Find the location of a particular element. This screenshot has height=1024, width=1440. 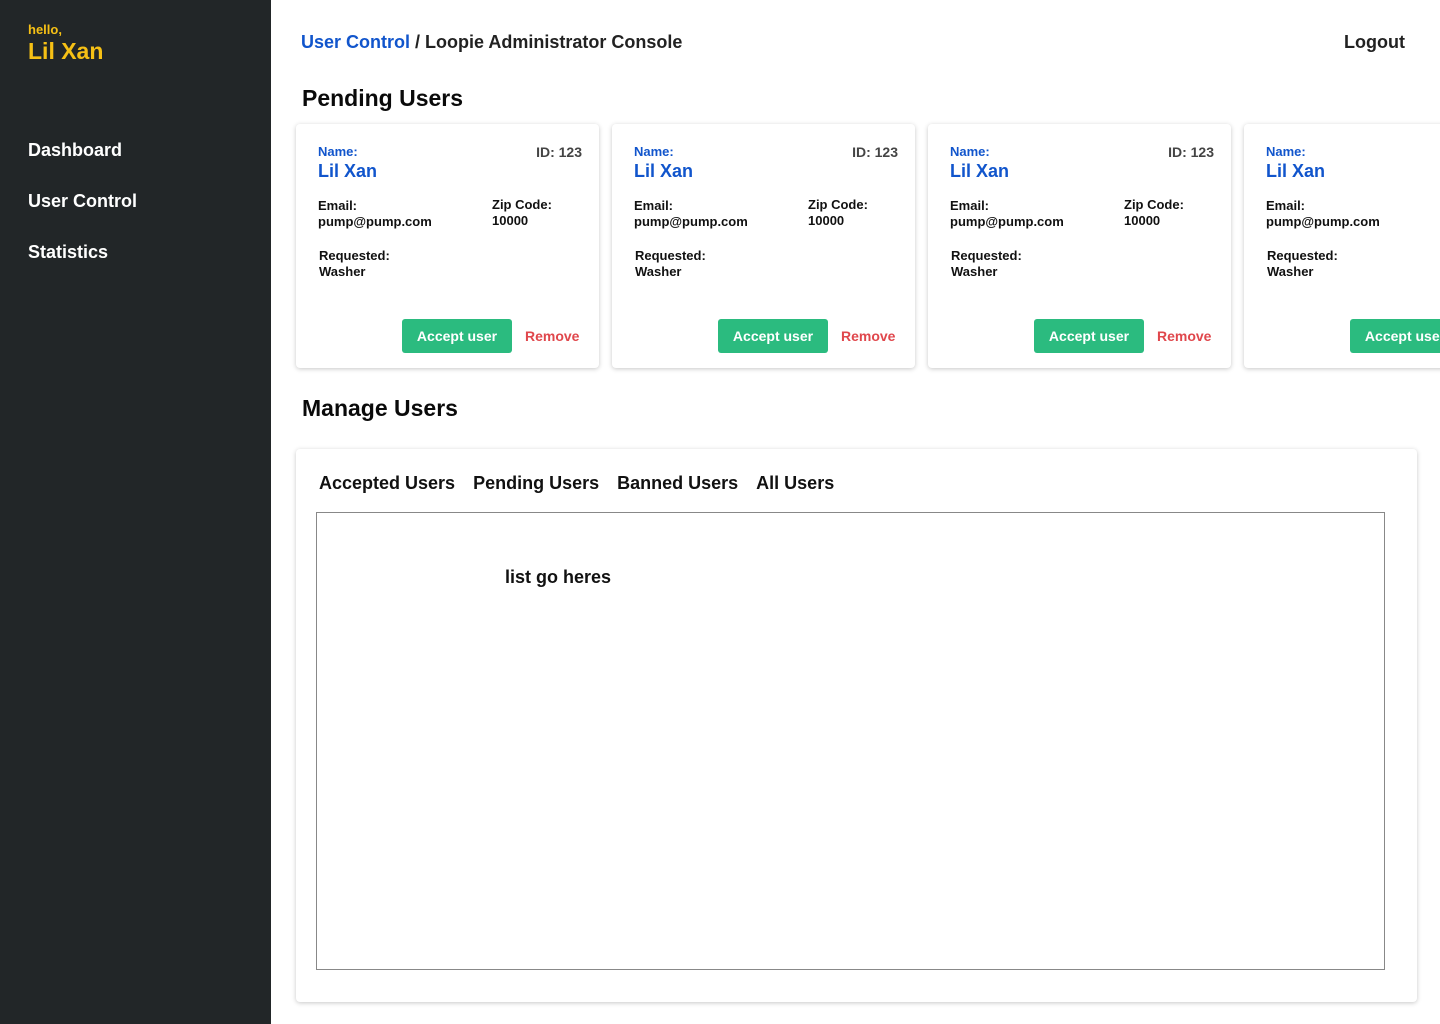

breadcrumb-current: Loopie Administrator Console is located at coordinates (554, 42).